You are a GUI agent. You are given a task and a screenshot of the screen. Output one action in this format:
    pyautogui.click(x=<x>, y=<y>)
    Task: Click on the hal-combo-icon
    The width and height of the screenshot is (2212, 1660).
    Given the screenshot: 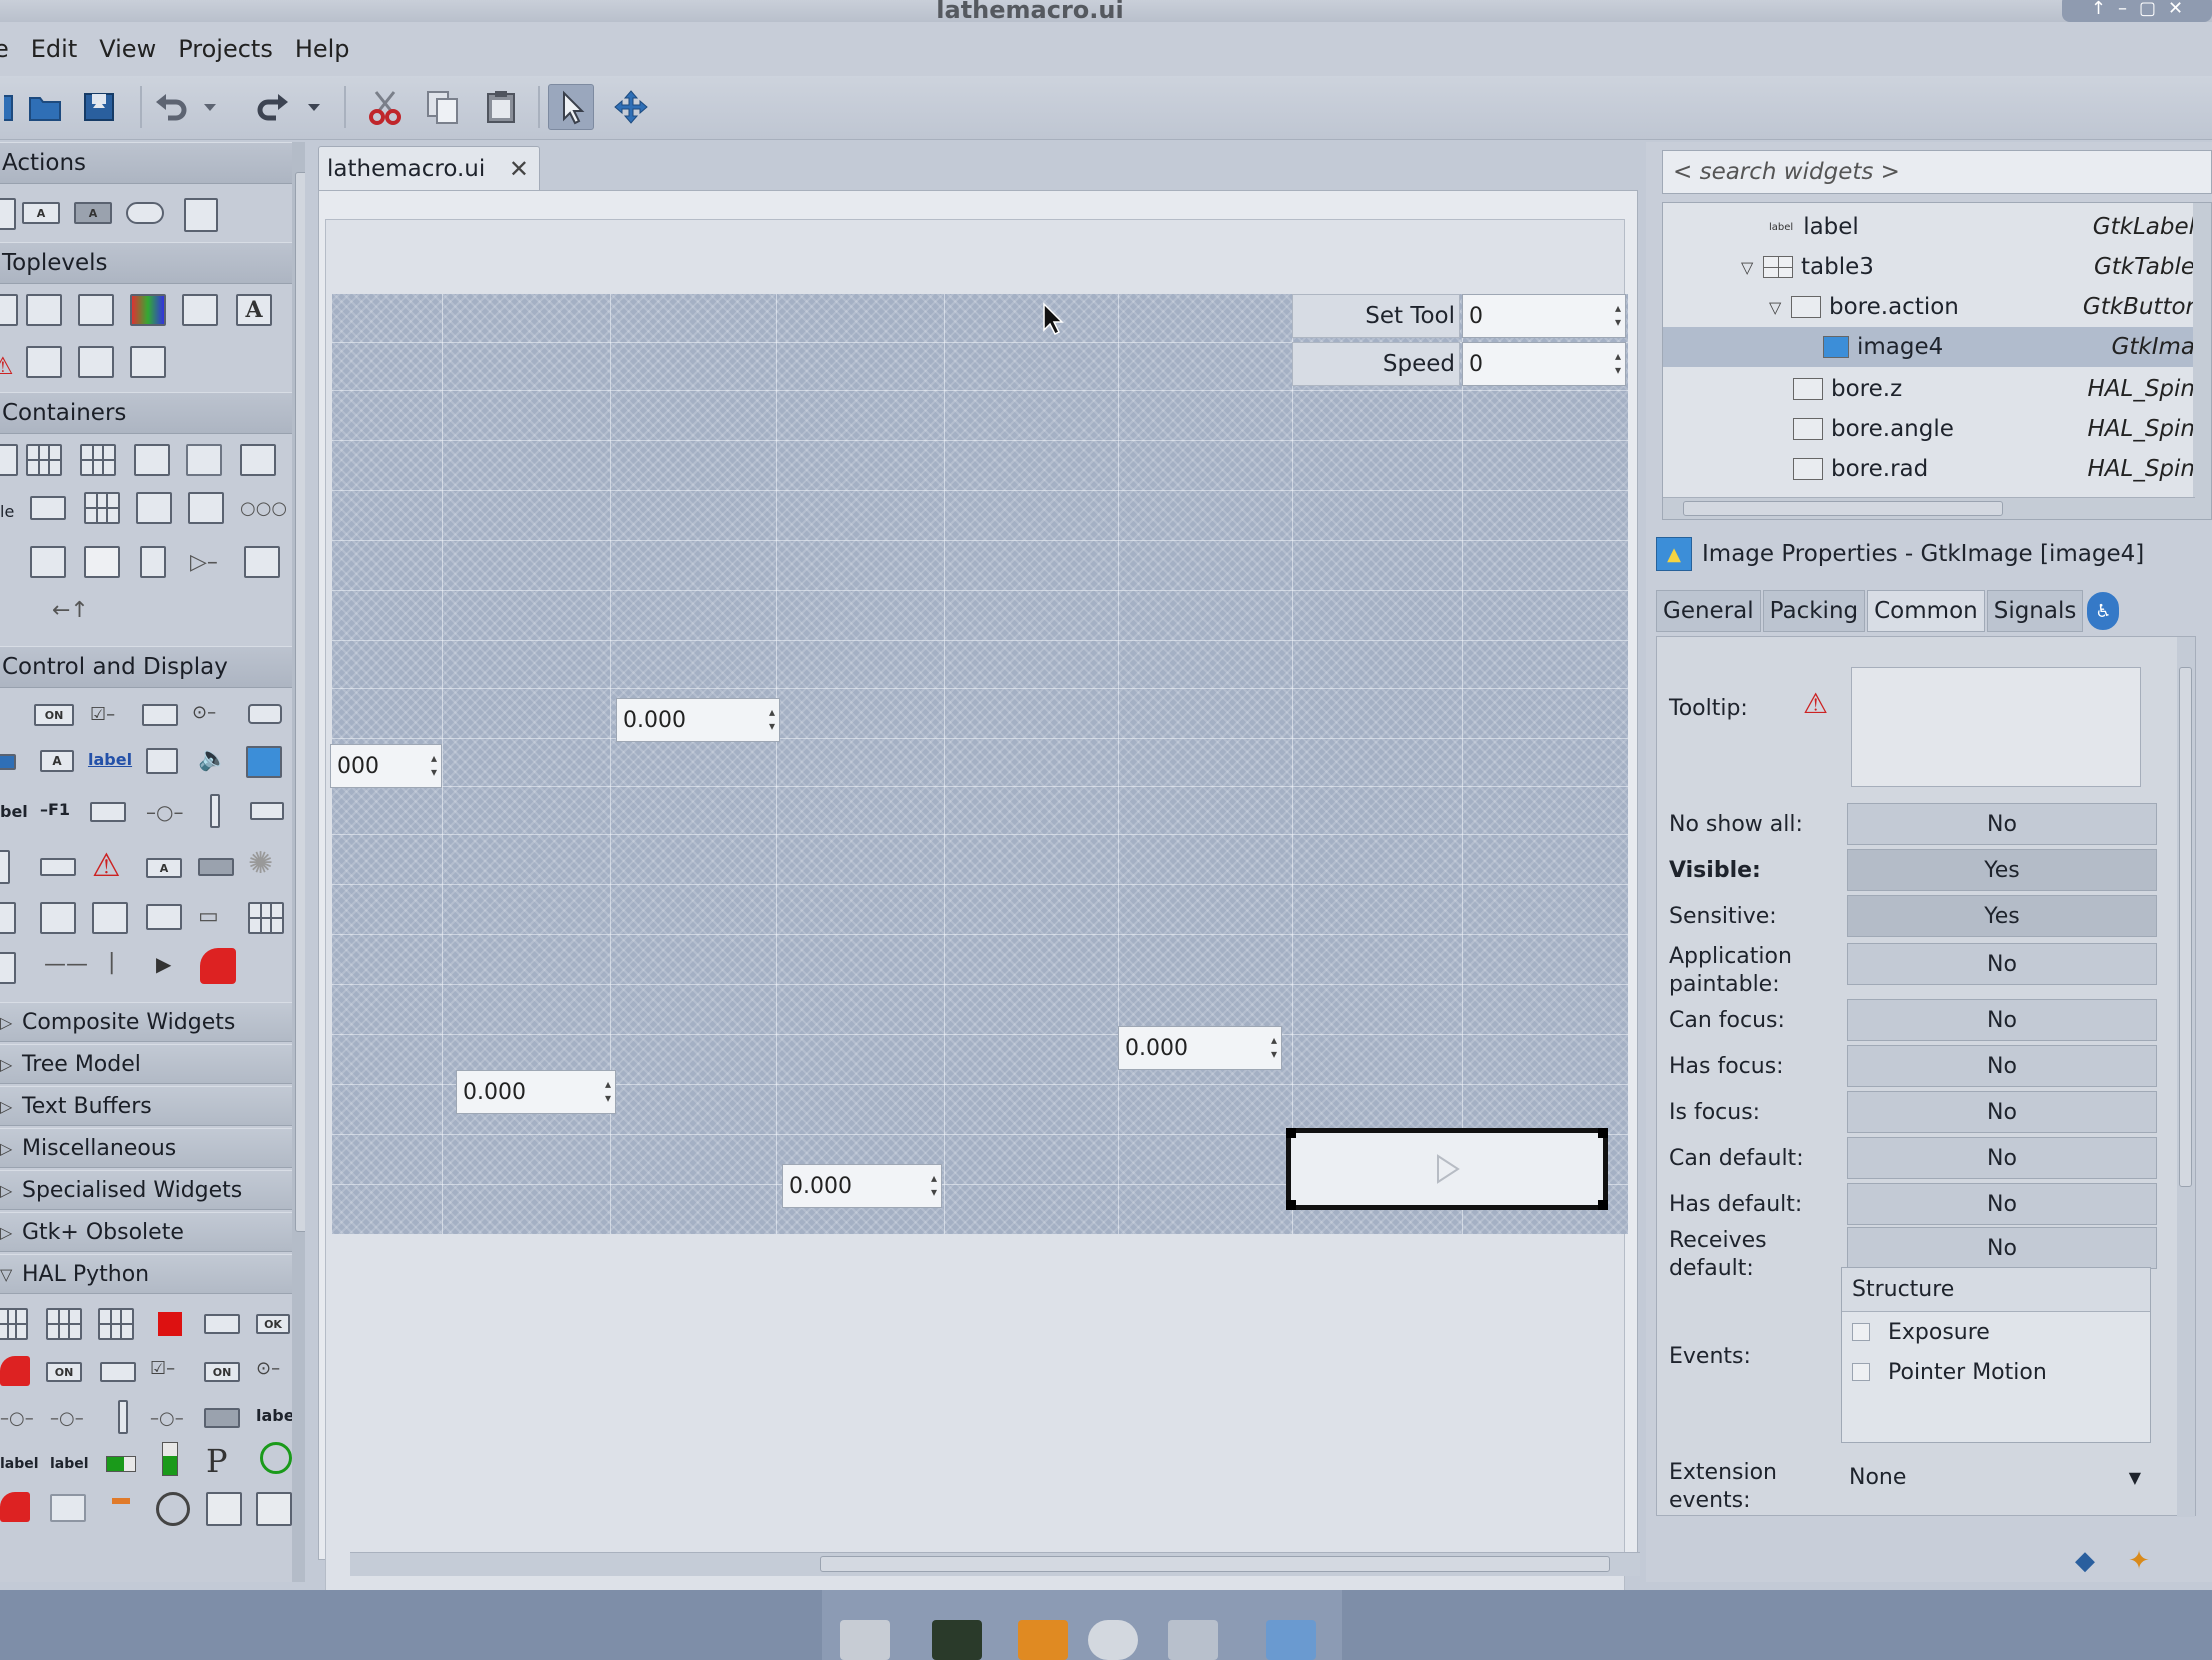 What is the action you would take?
    pyautogui.click(x=118, y=1372)
    